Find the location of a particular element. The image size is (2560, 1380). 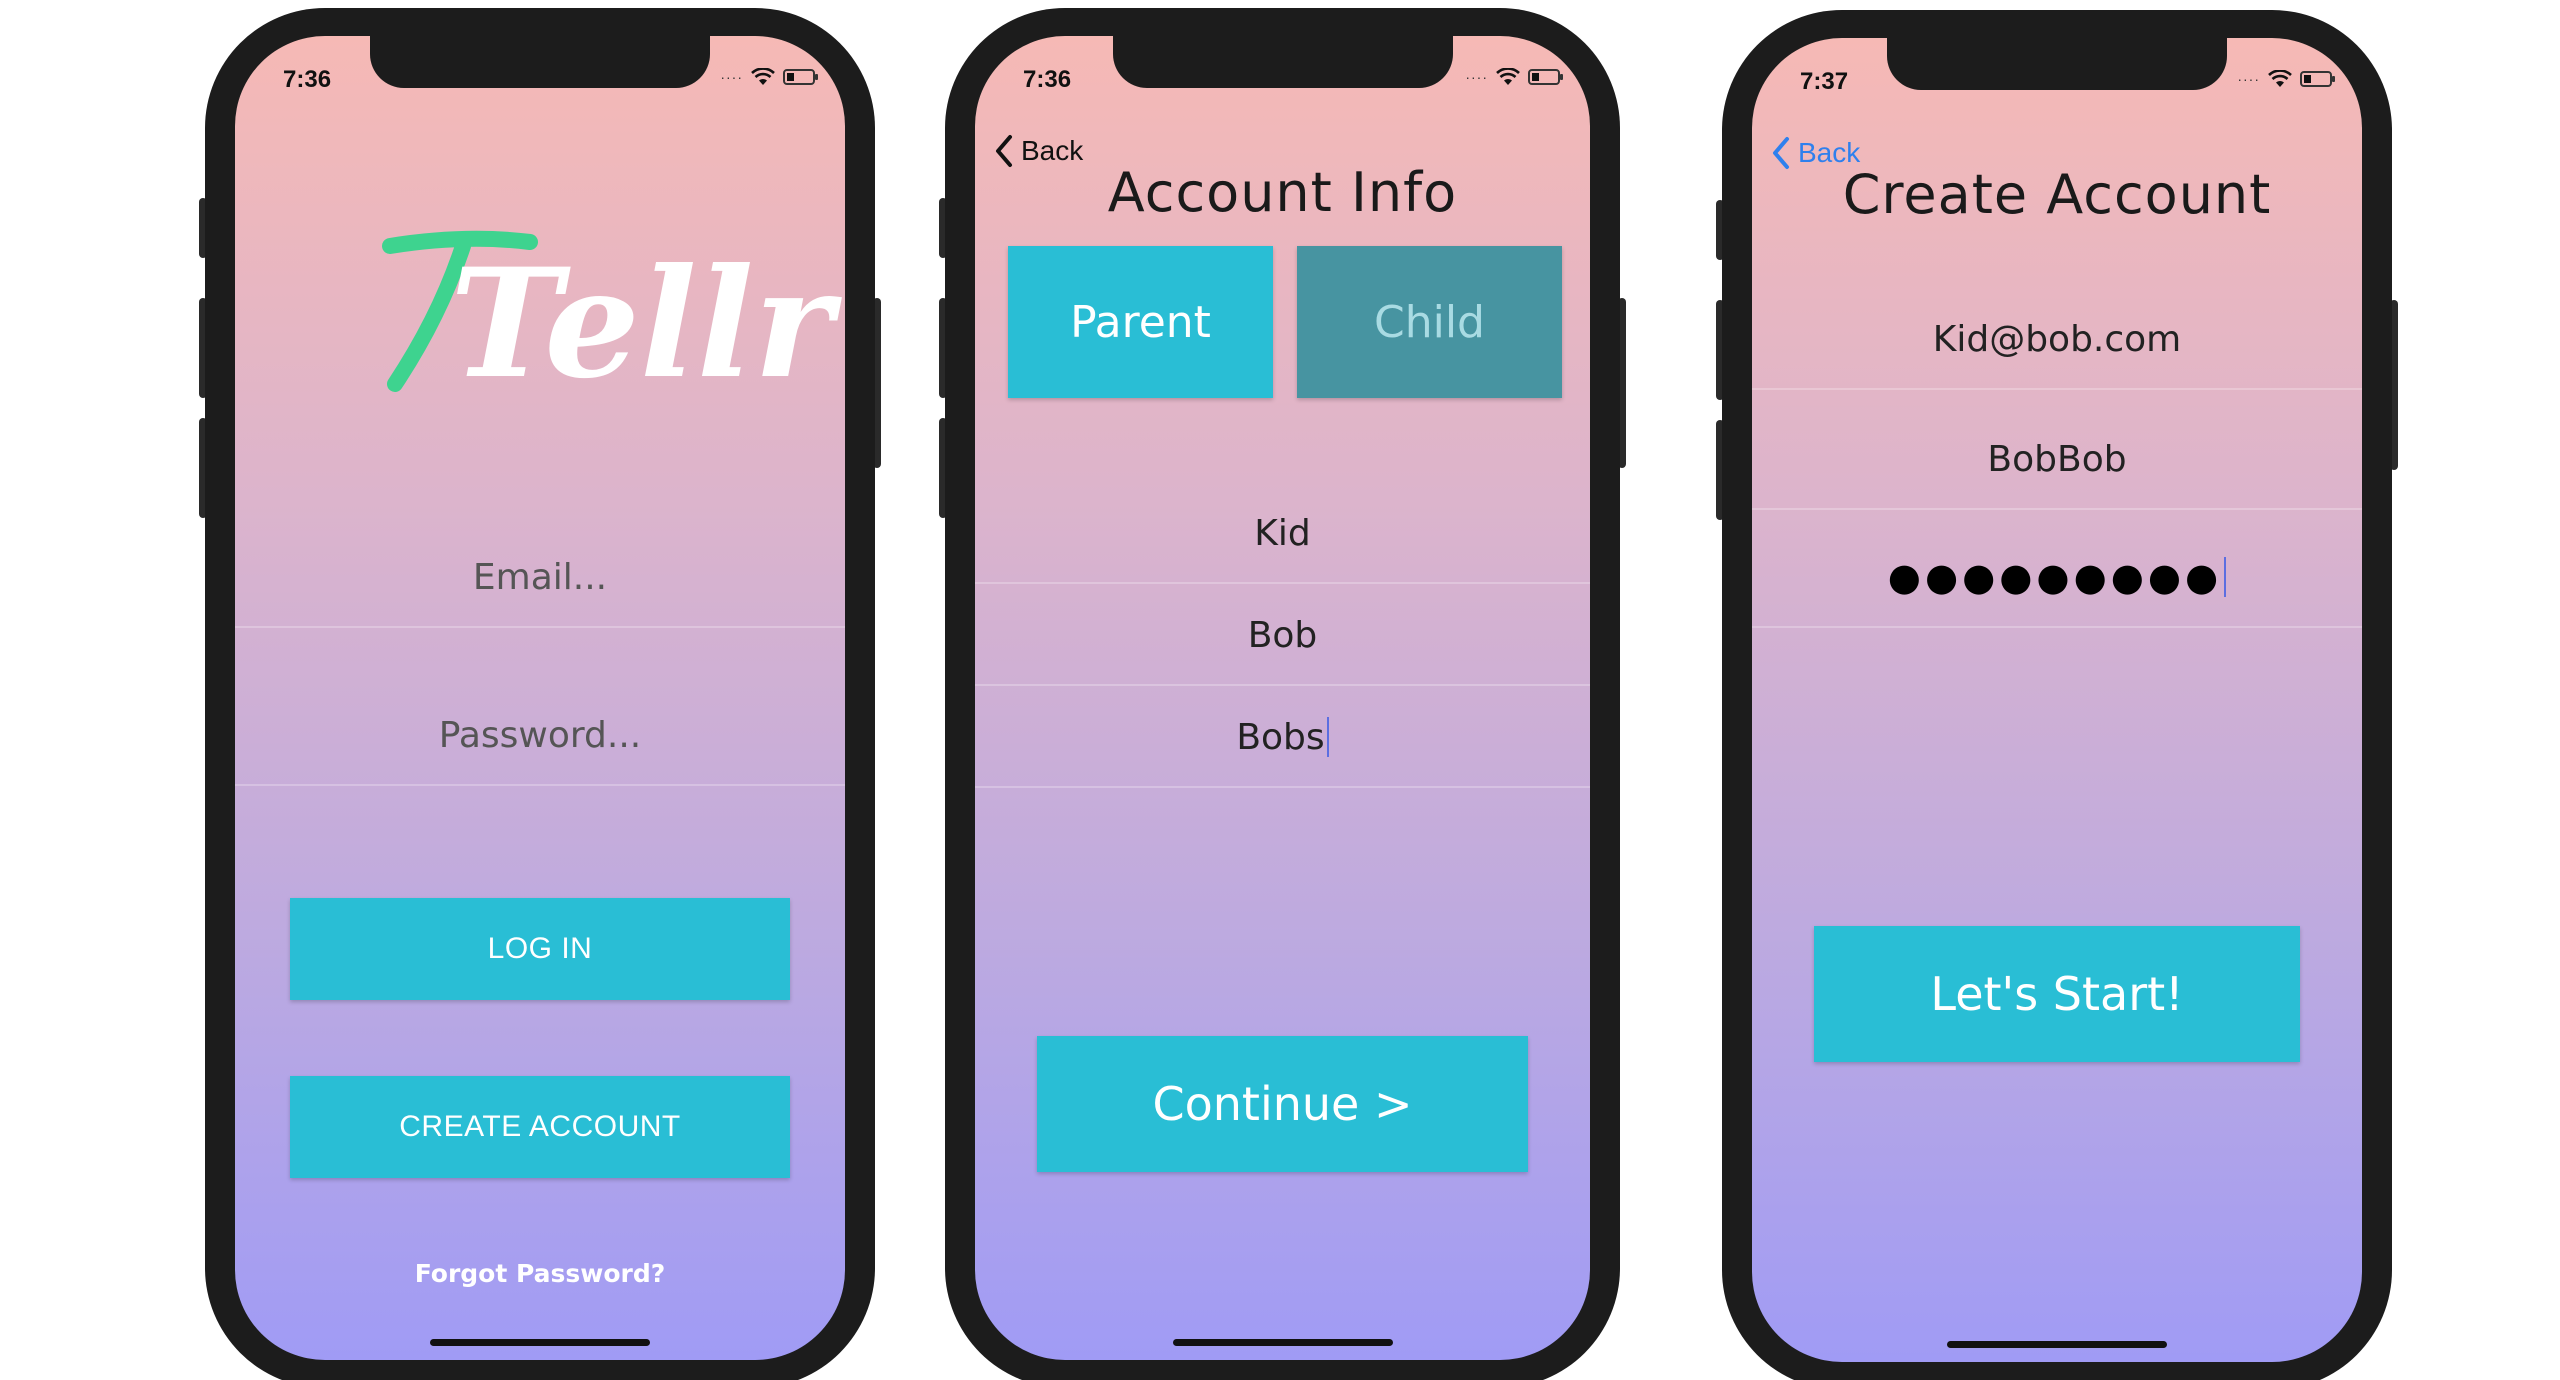

continue-button: Continue > is located at coordinates (1282, 1104).